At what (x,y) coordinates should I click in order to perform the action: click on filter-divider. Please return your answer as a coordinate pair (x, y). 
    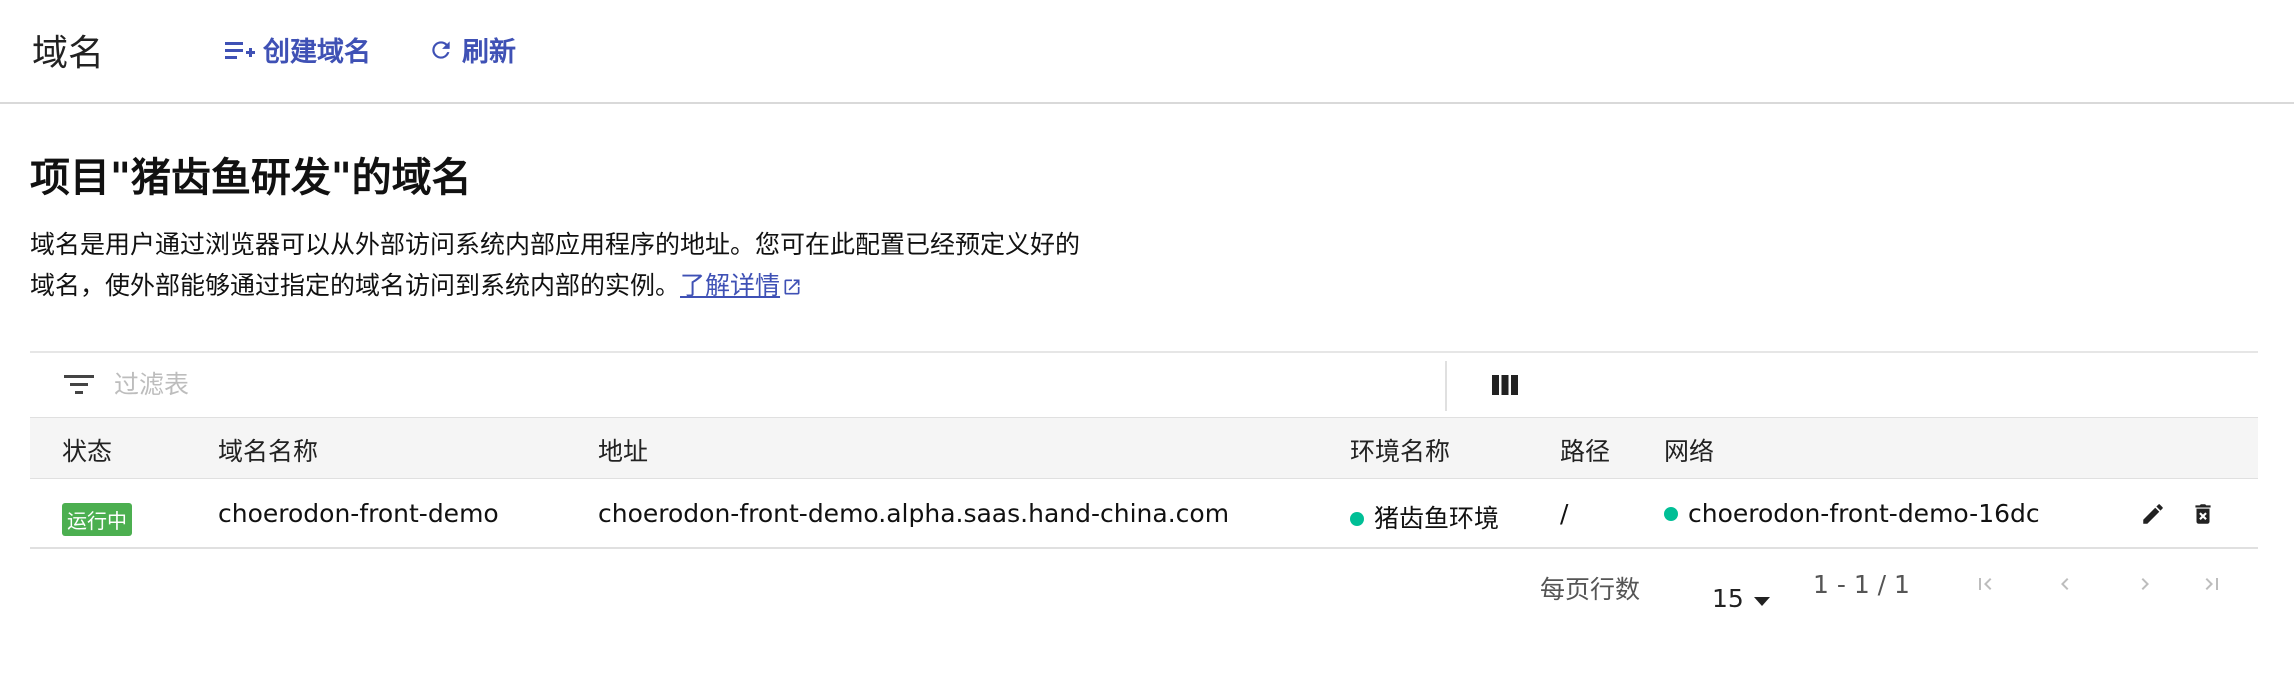
    Looking at the image, I should click on (1446, 386).